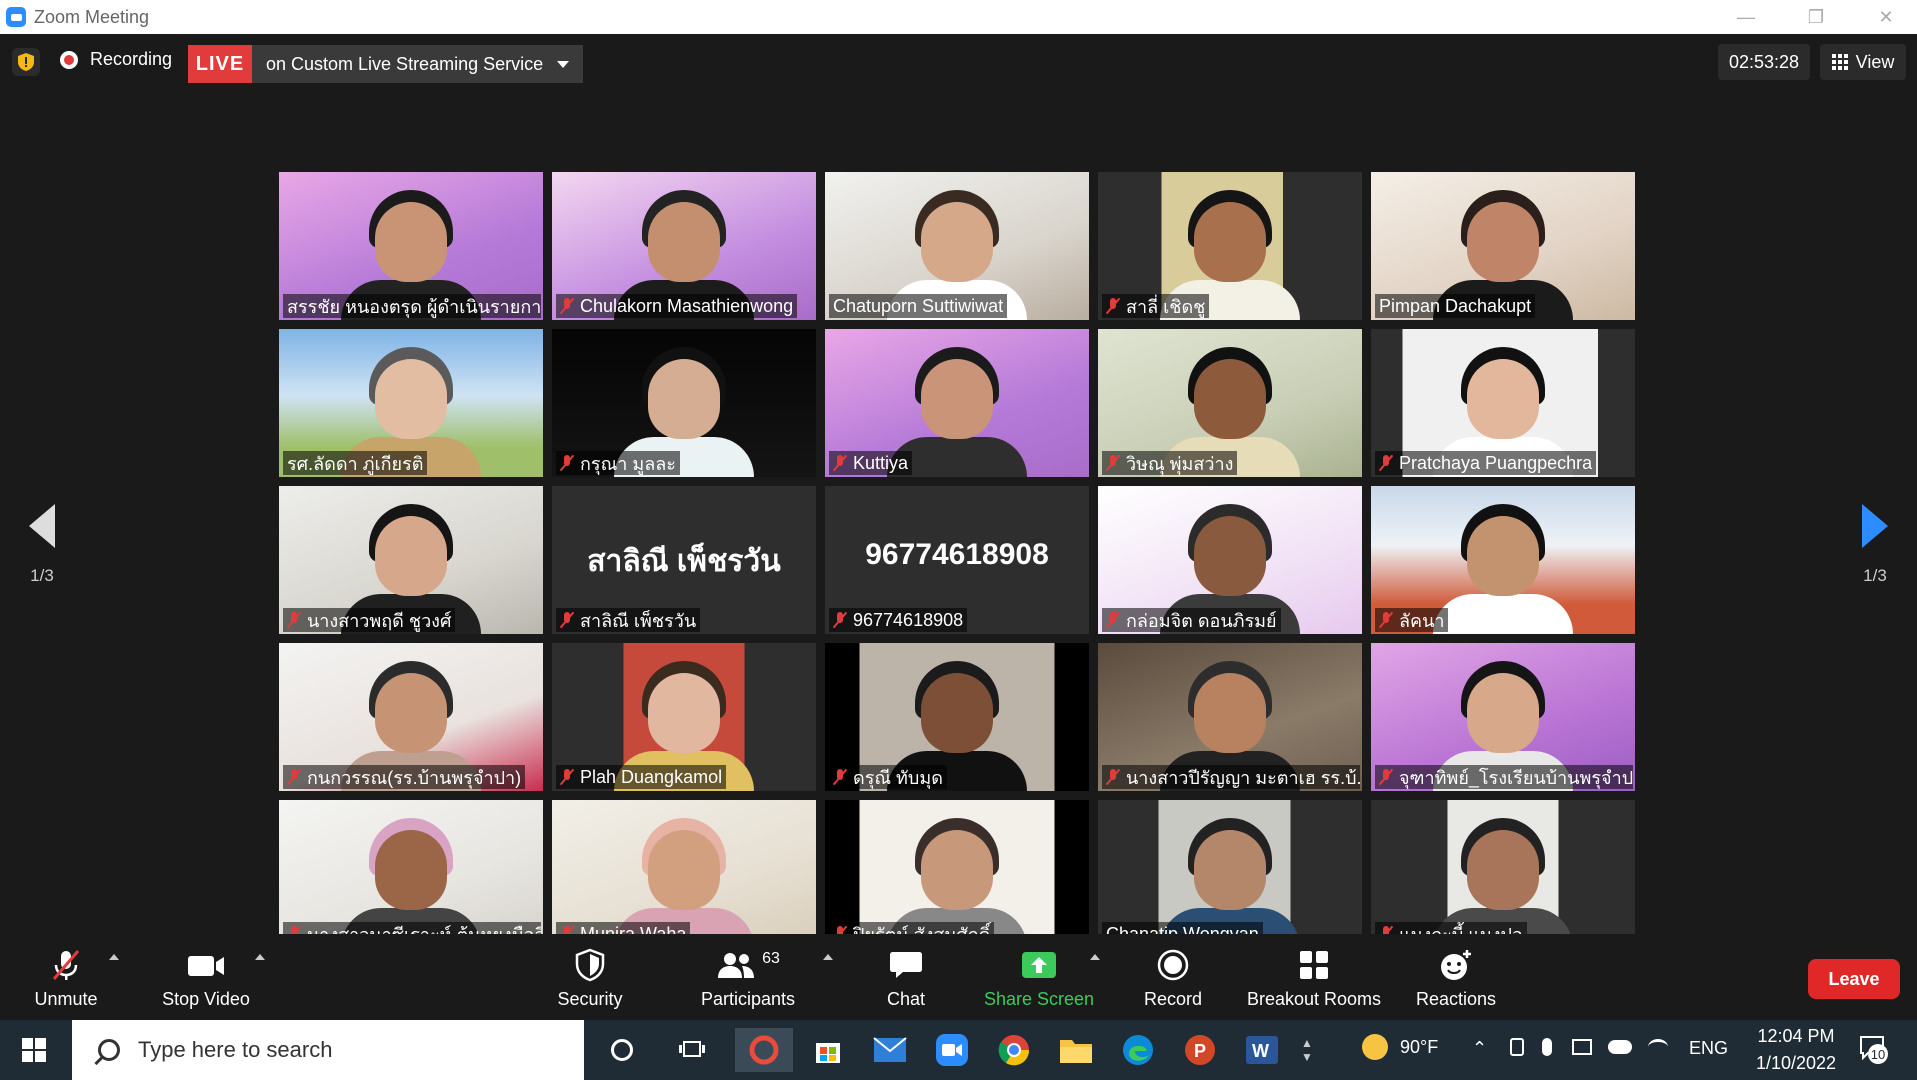 The image size is (1917, 1080). I want to click on share-screen-icon, so click(1039, 965).